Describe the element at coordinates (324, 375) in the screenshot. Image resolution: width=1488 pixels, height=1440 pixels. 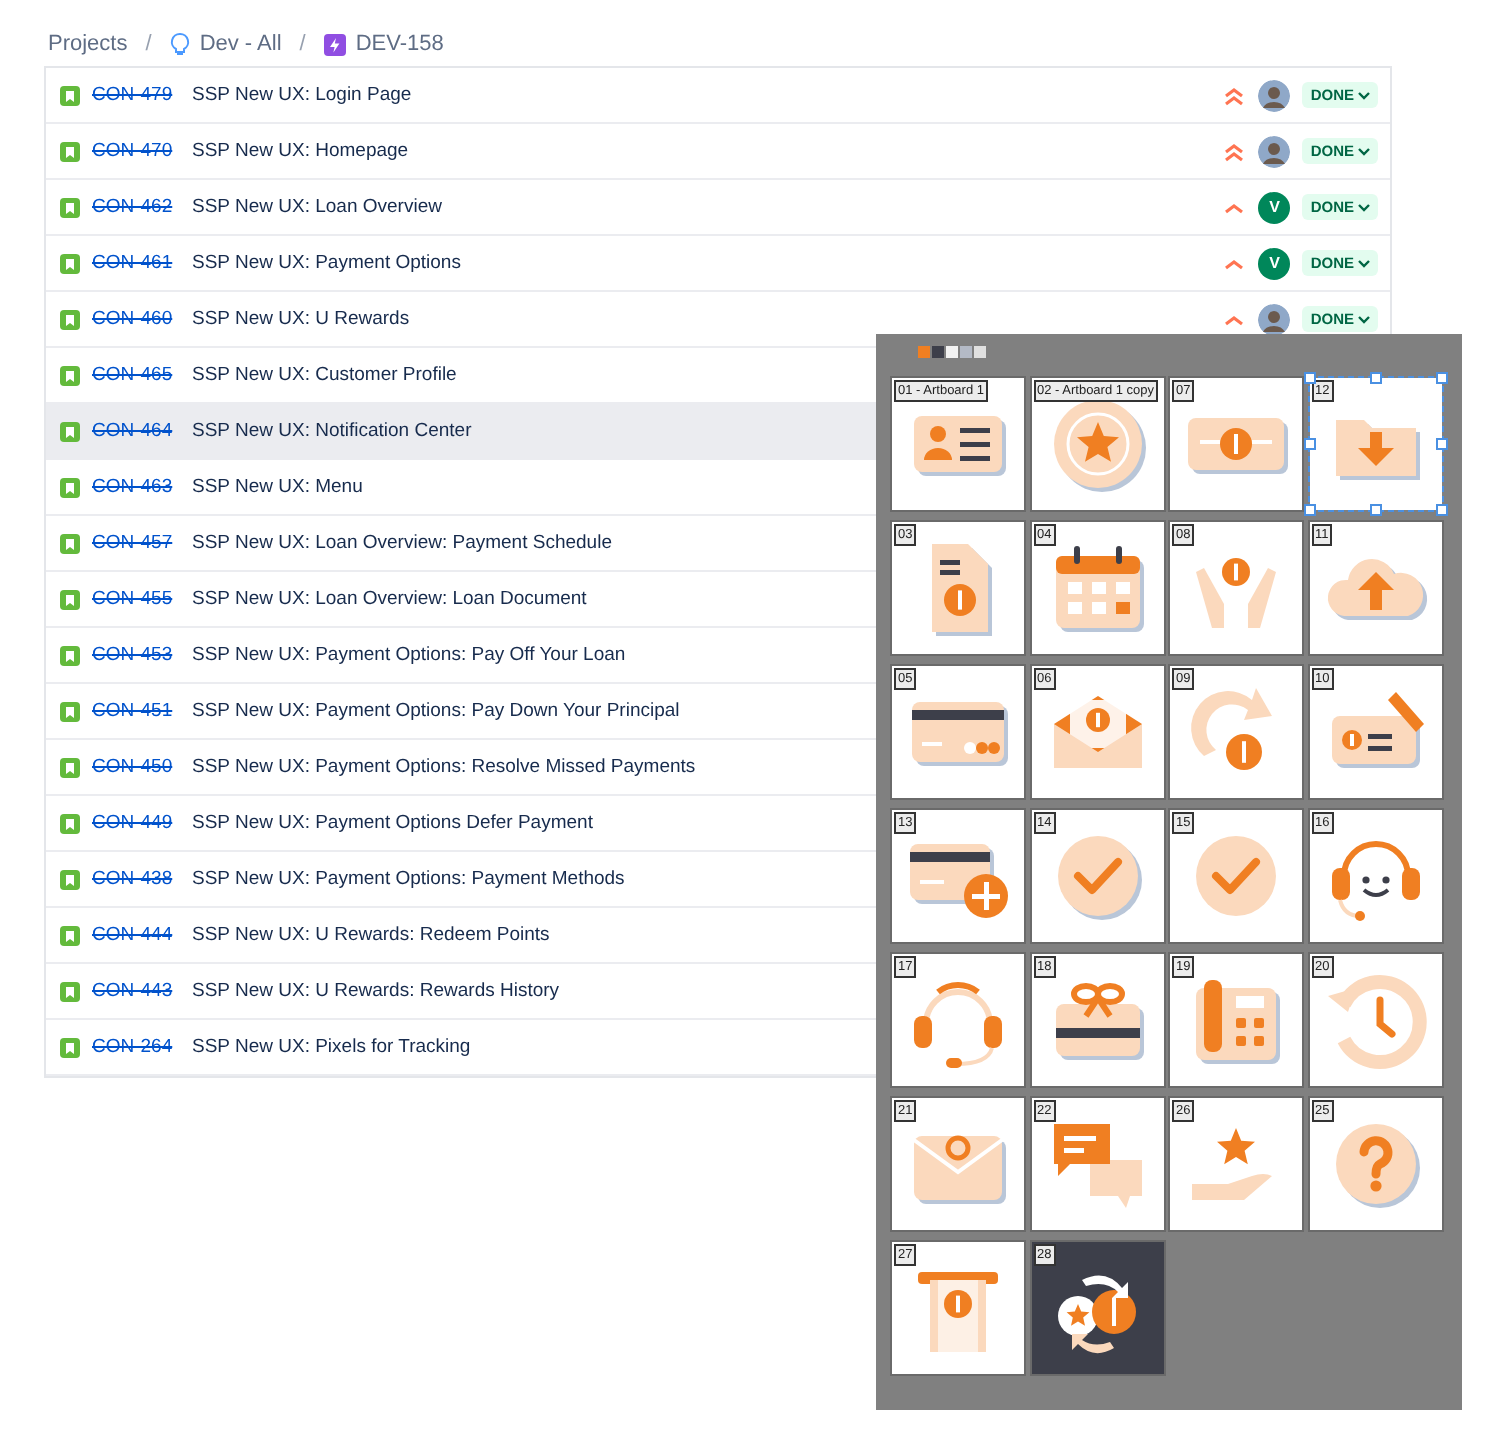
I see `issue-summary: SSP New UX: Customer Profile` at that location.